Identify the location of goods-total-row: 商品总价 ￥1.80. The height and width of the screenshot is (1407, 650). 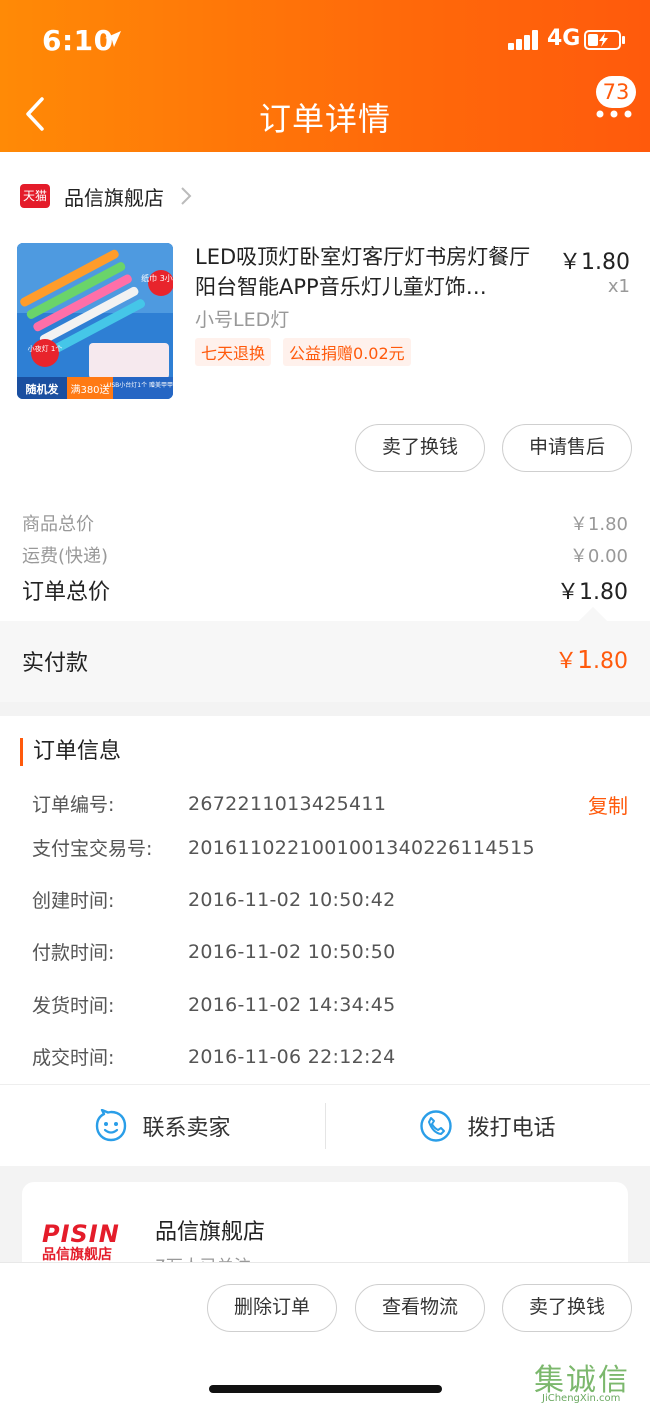
(325, 523).